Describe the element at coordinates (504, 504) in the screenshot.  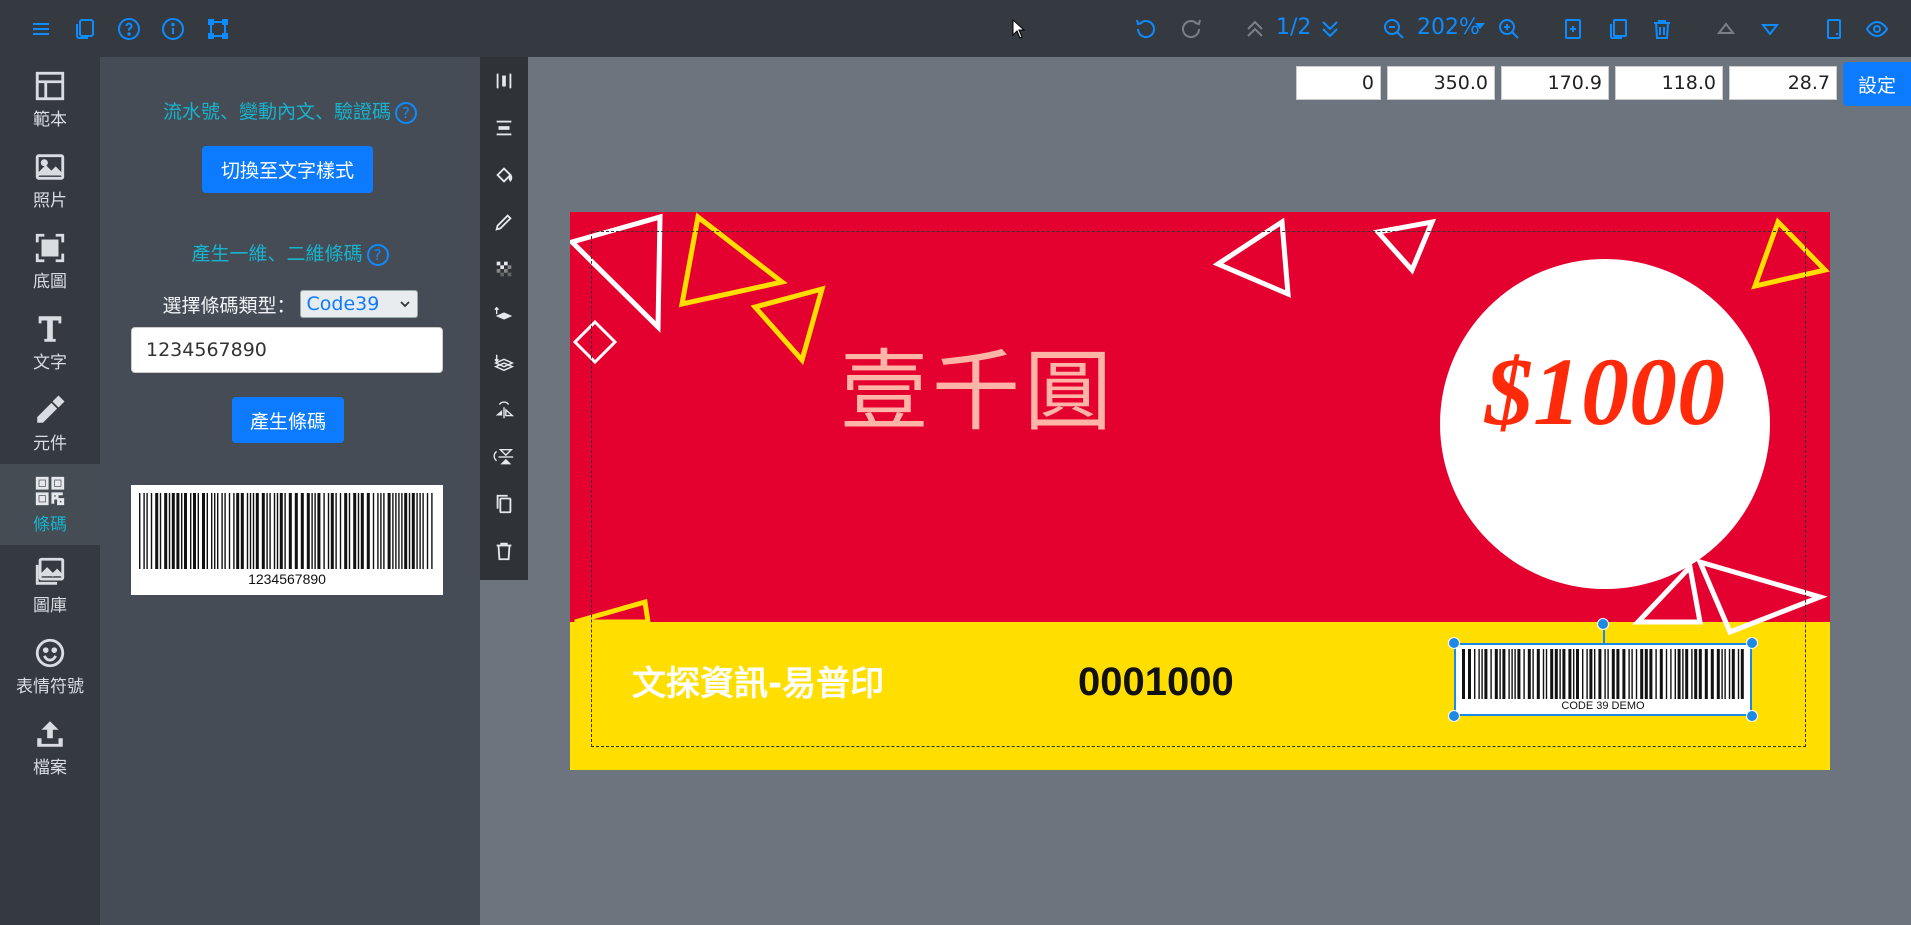
I see `copy-icon` at that location.